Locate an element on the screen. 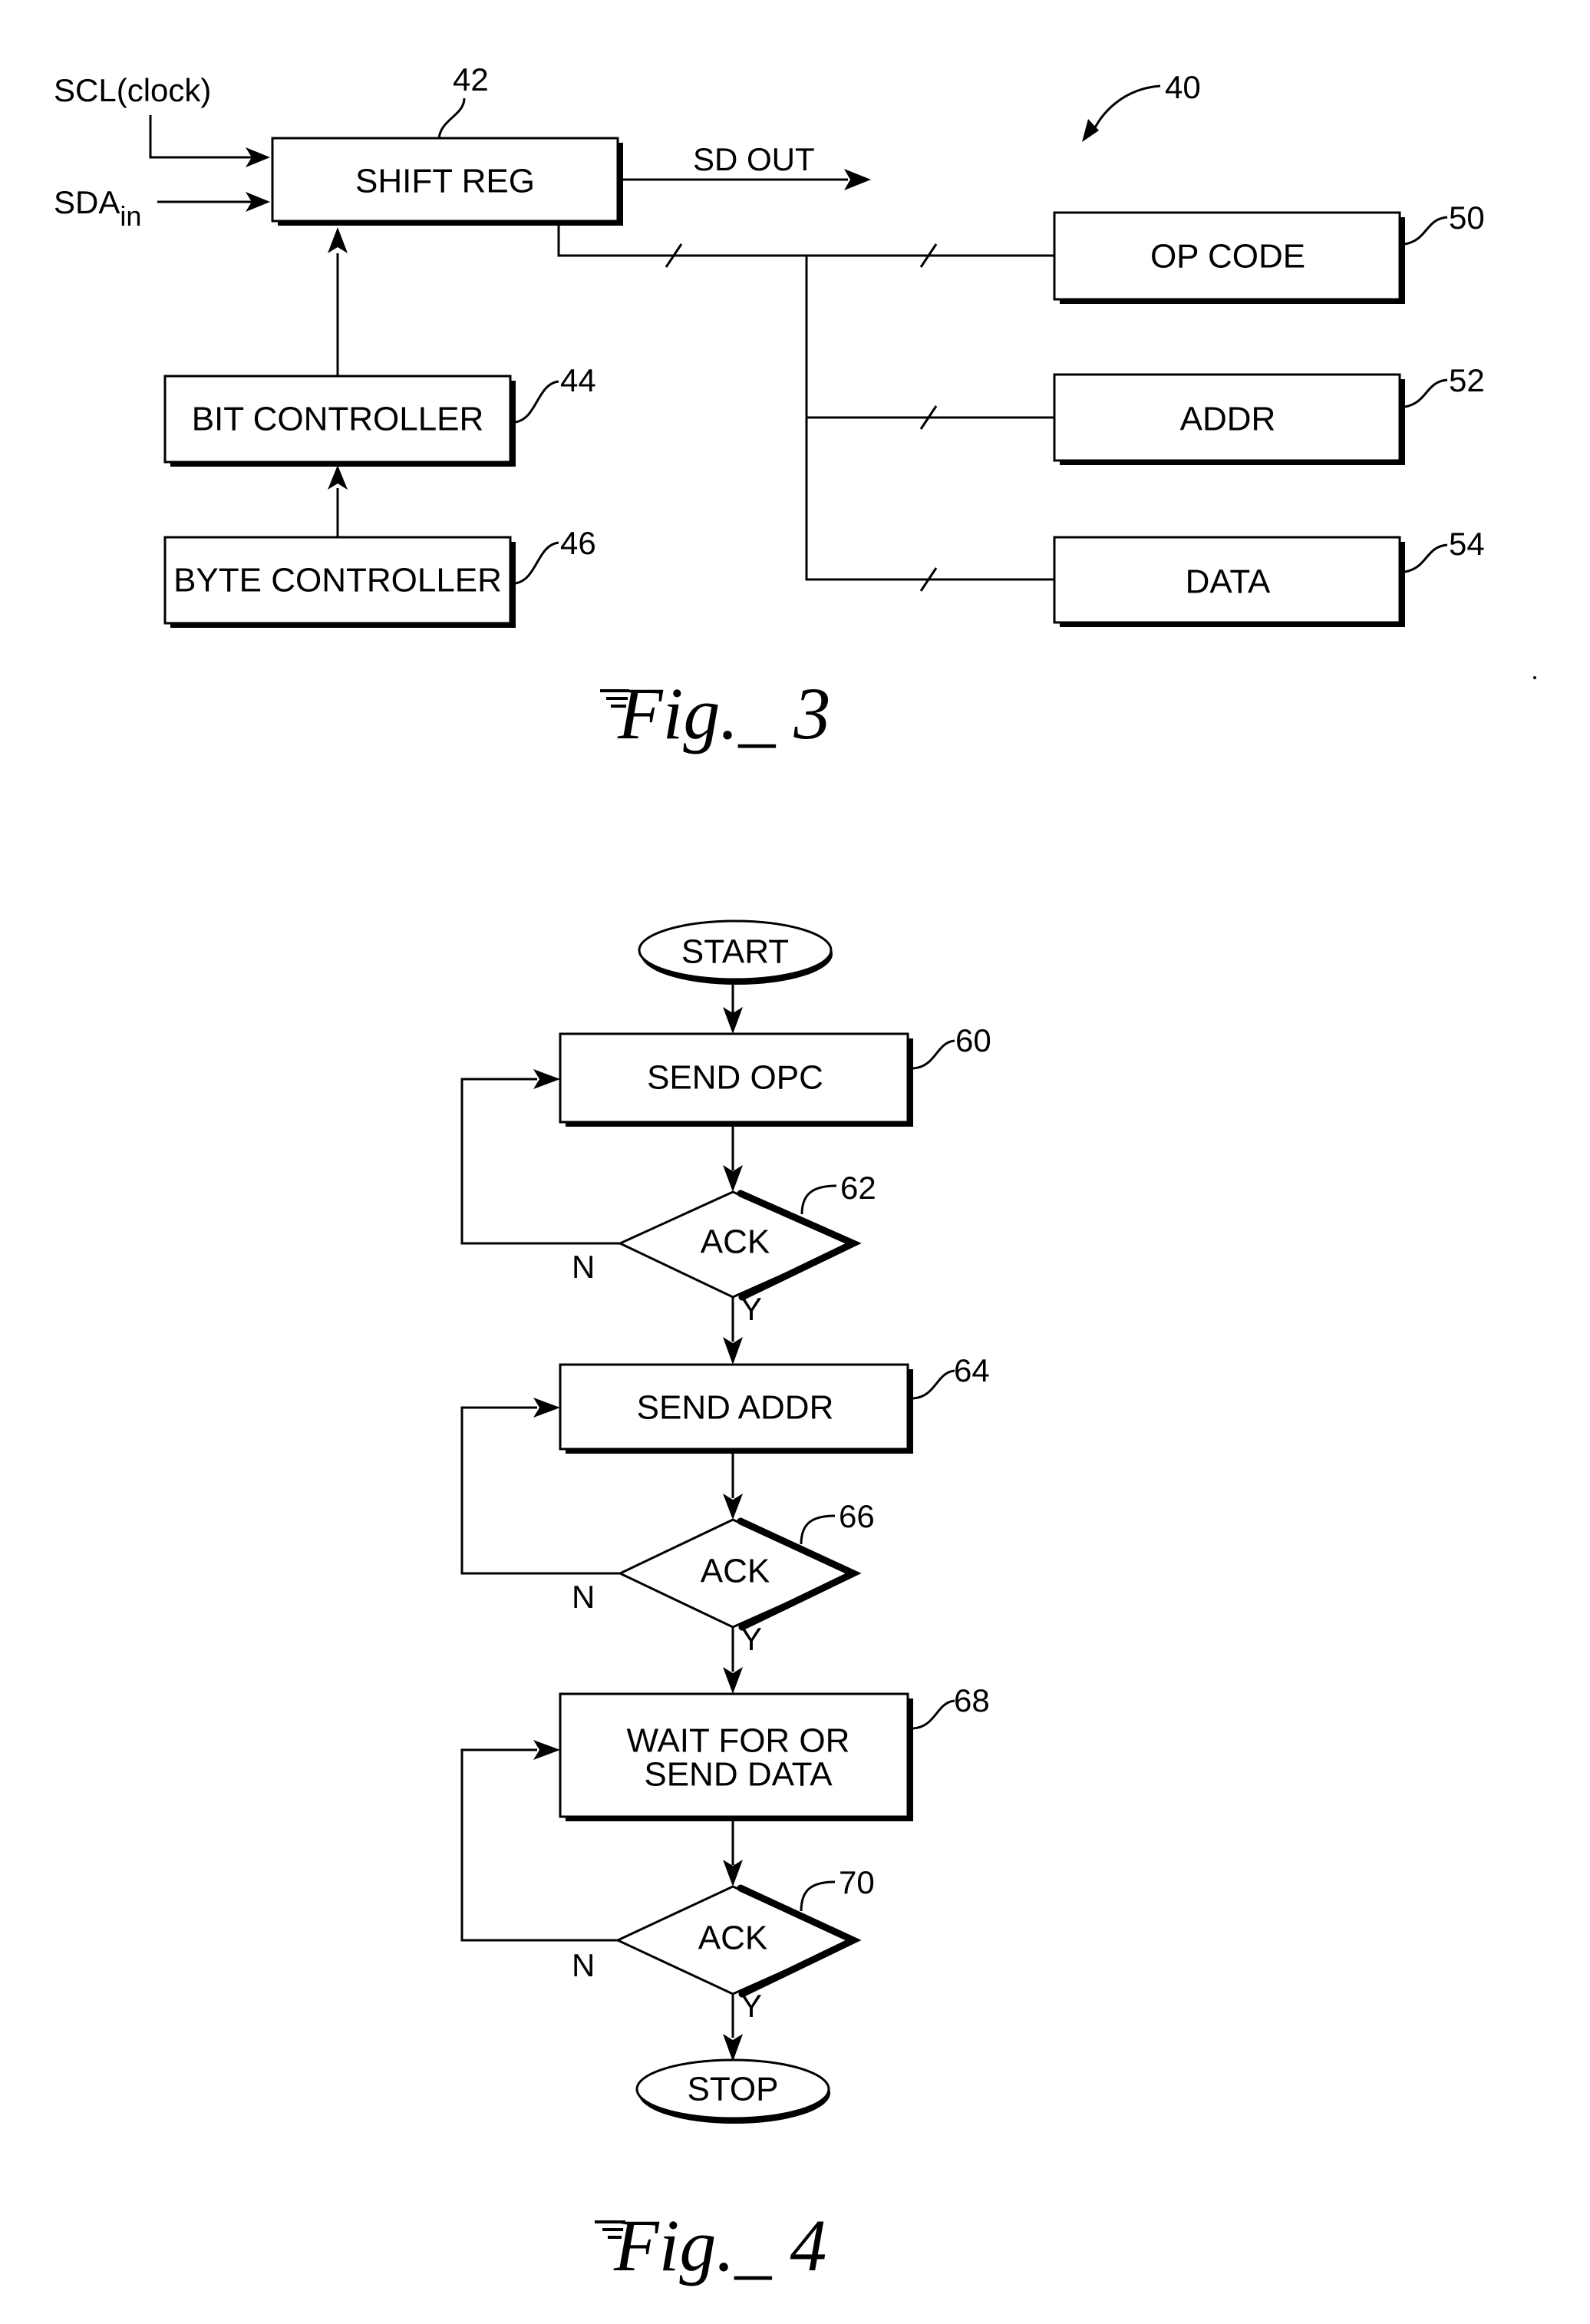 The width and height of the screenshot is (1590, 2324). bit-to-shift-arrowhead is located at coordinates (338, 240).